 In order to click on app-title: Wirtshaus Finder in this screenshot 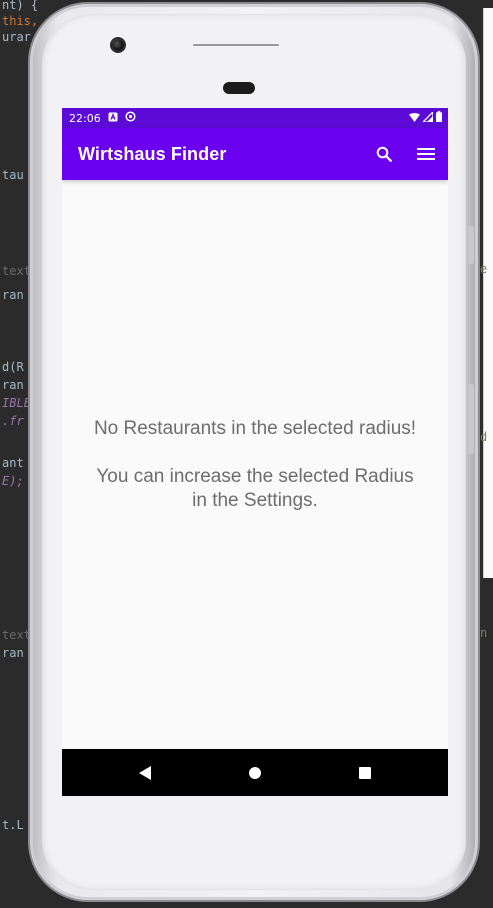, I will do `click(152, 153)`.